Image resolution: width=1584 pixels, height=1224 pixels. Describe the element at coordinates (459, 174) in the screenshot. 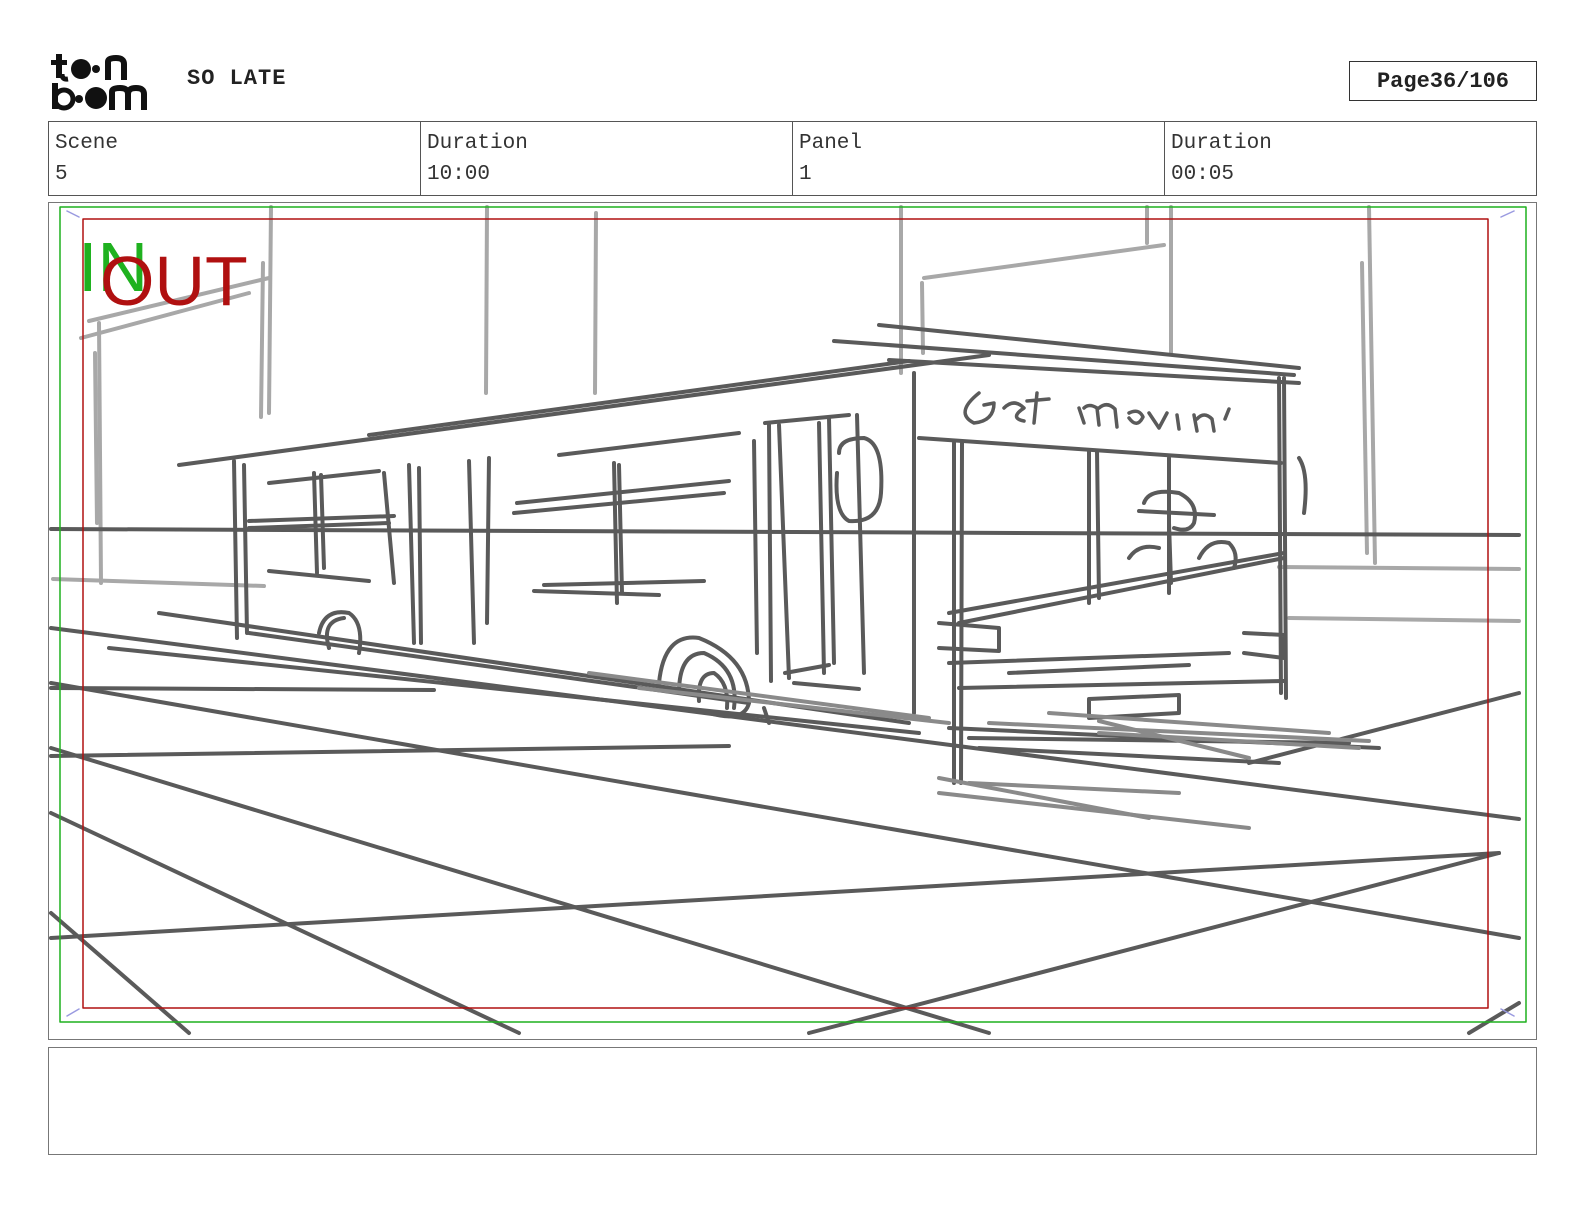

I see `scene-duration-value: 10:00` at that location.